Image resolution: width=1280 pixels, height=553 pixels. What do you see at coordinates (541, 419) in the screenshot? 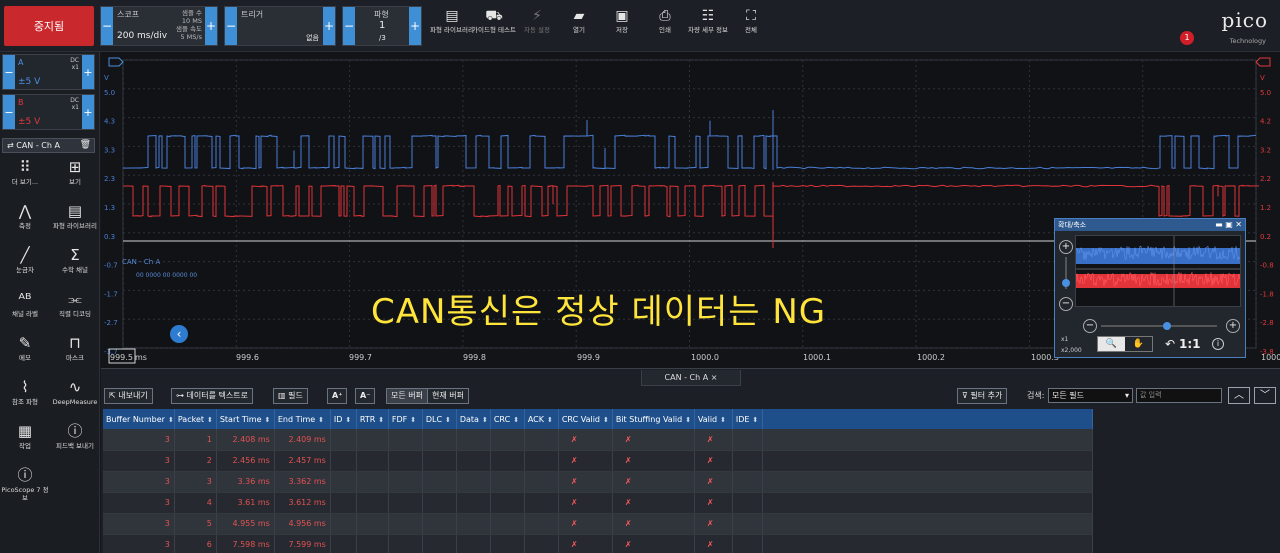
I see `column-header: ACK ⬍` at bounding box center [541, 419].